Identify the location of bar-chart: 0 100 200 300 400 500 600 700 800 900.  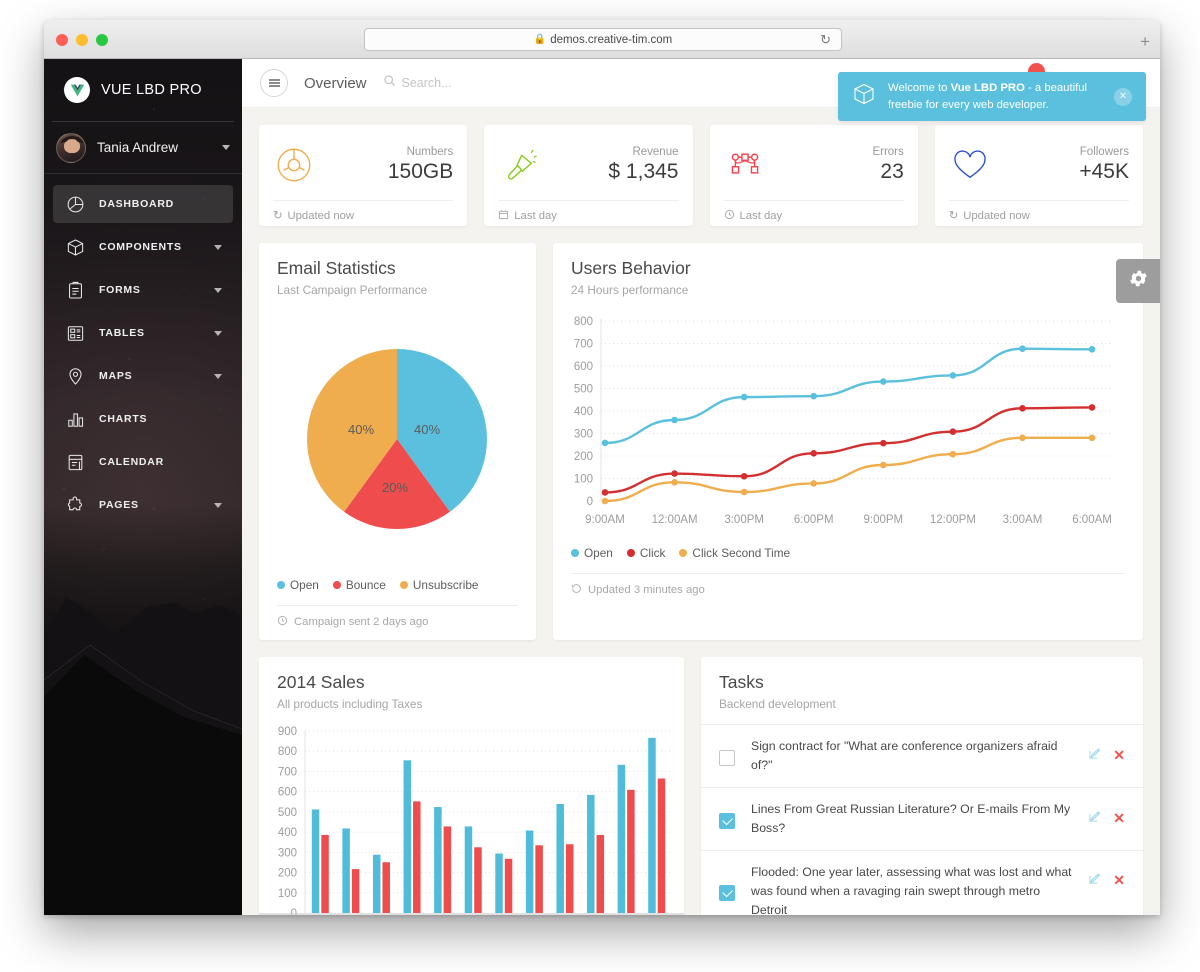
(471, 813).